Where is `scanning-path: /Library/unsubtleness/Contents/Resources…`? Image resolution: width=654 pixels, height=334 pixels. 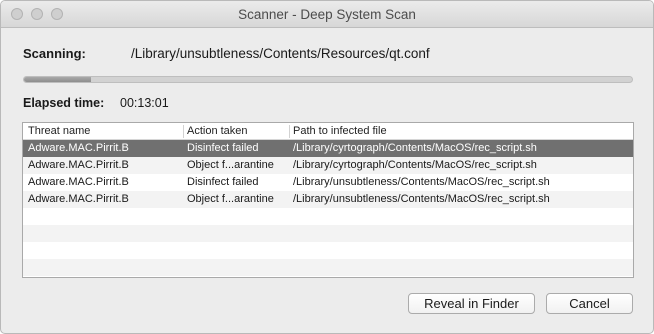
scanning-path: /Library/unsubtleness/Contents/Resources… is located at coordinates (280, 53).